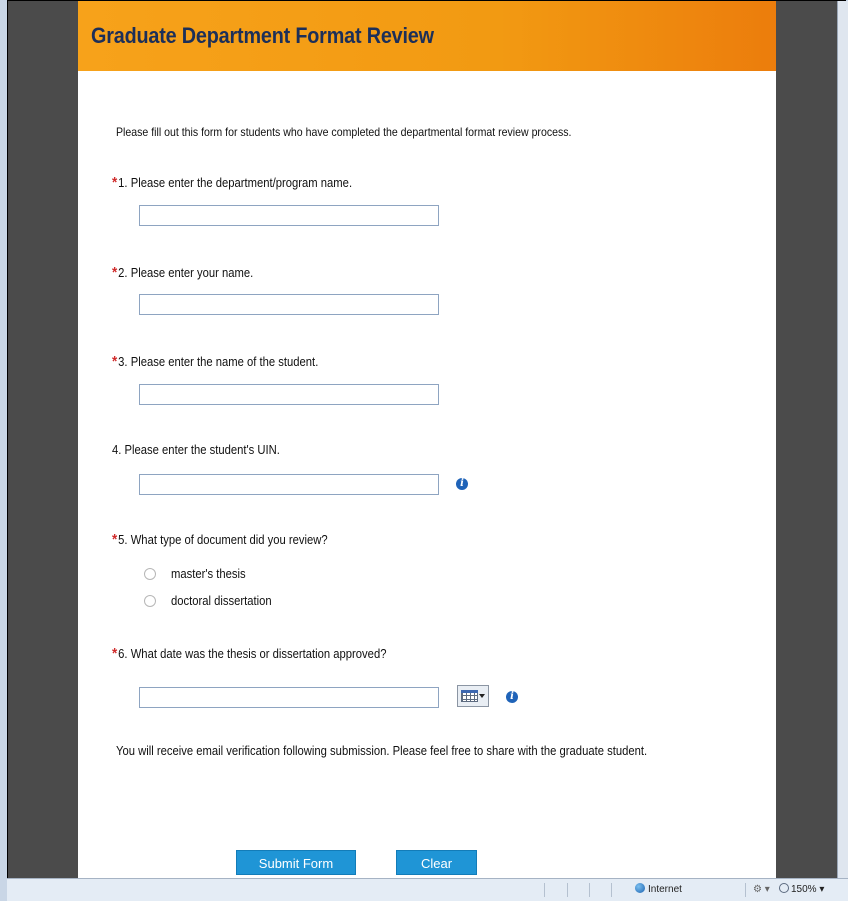  Describe the element at coordinates (482, 696) in the screenshot. I see `chevron-down-icon` at that location.